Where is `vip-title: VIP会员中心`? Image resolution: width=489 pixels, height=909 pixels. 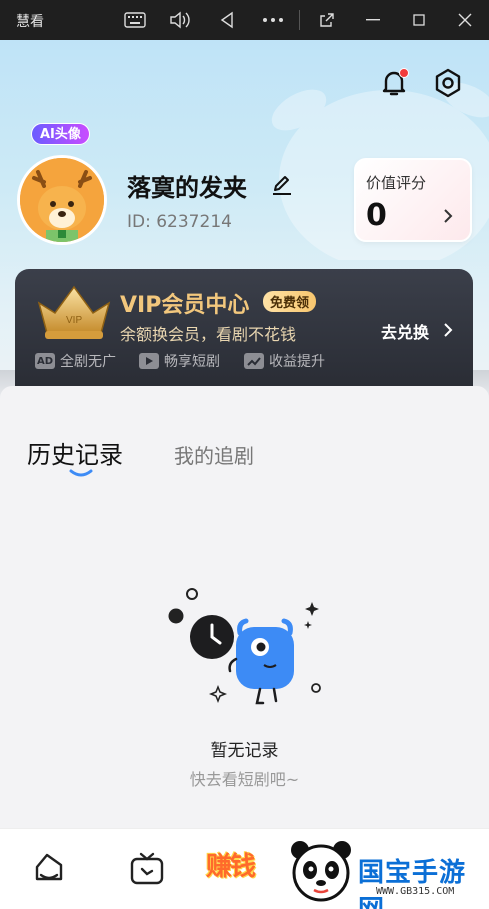
vip-title: VIP会员中心 is located at coordinates (185, 305).